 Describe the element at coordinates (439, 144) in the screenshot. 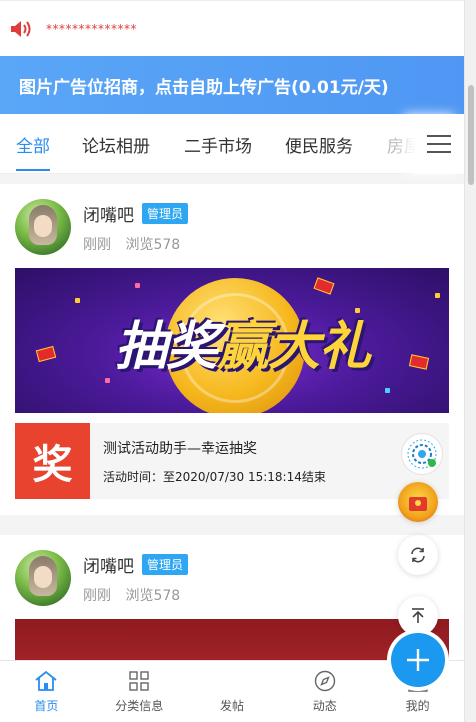

I see `menu-icon` at that location.